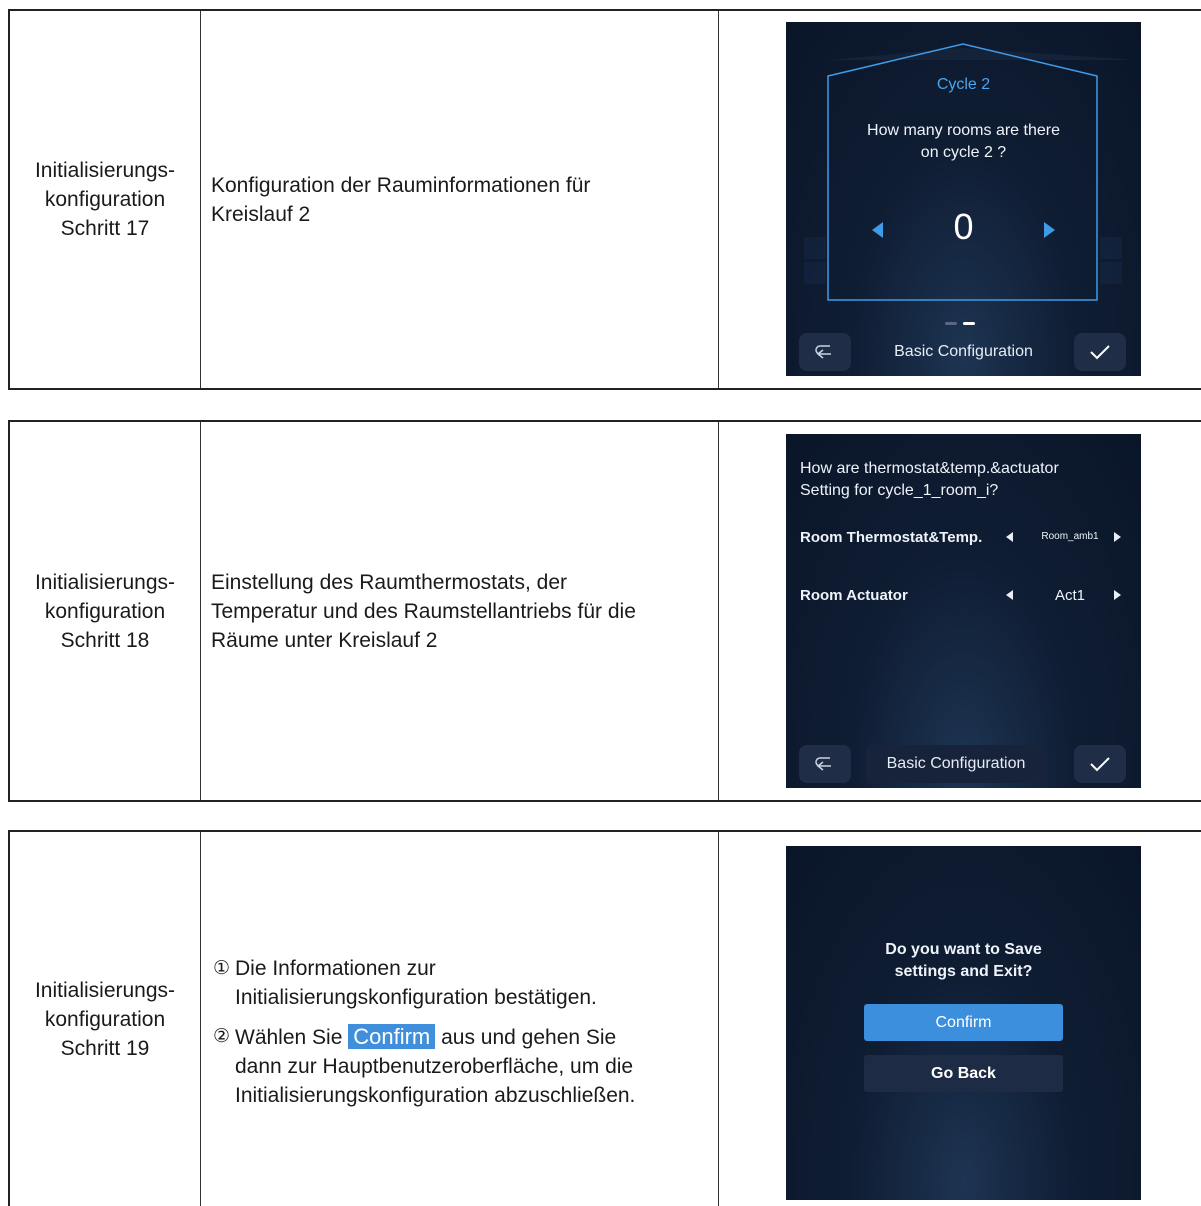 This screenshot has width=1201, height=1206. I want to click on increase-arrow-icon, so click(1049, 230).